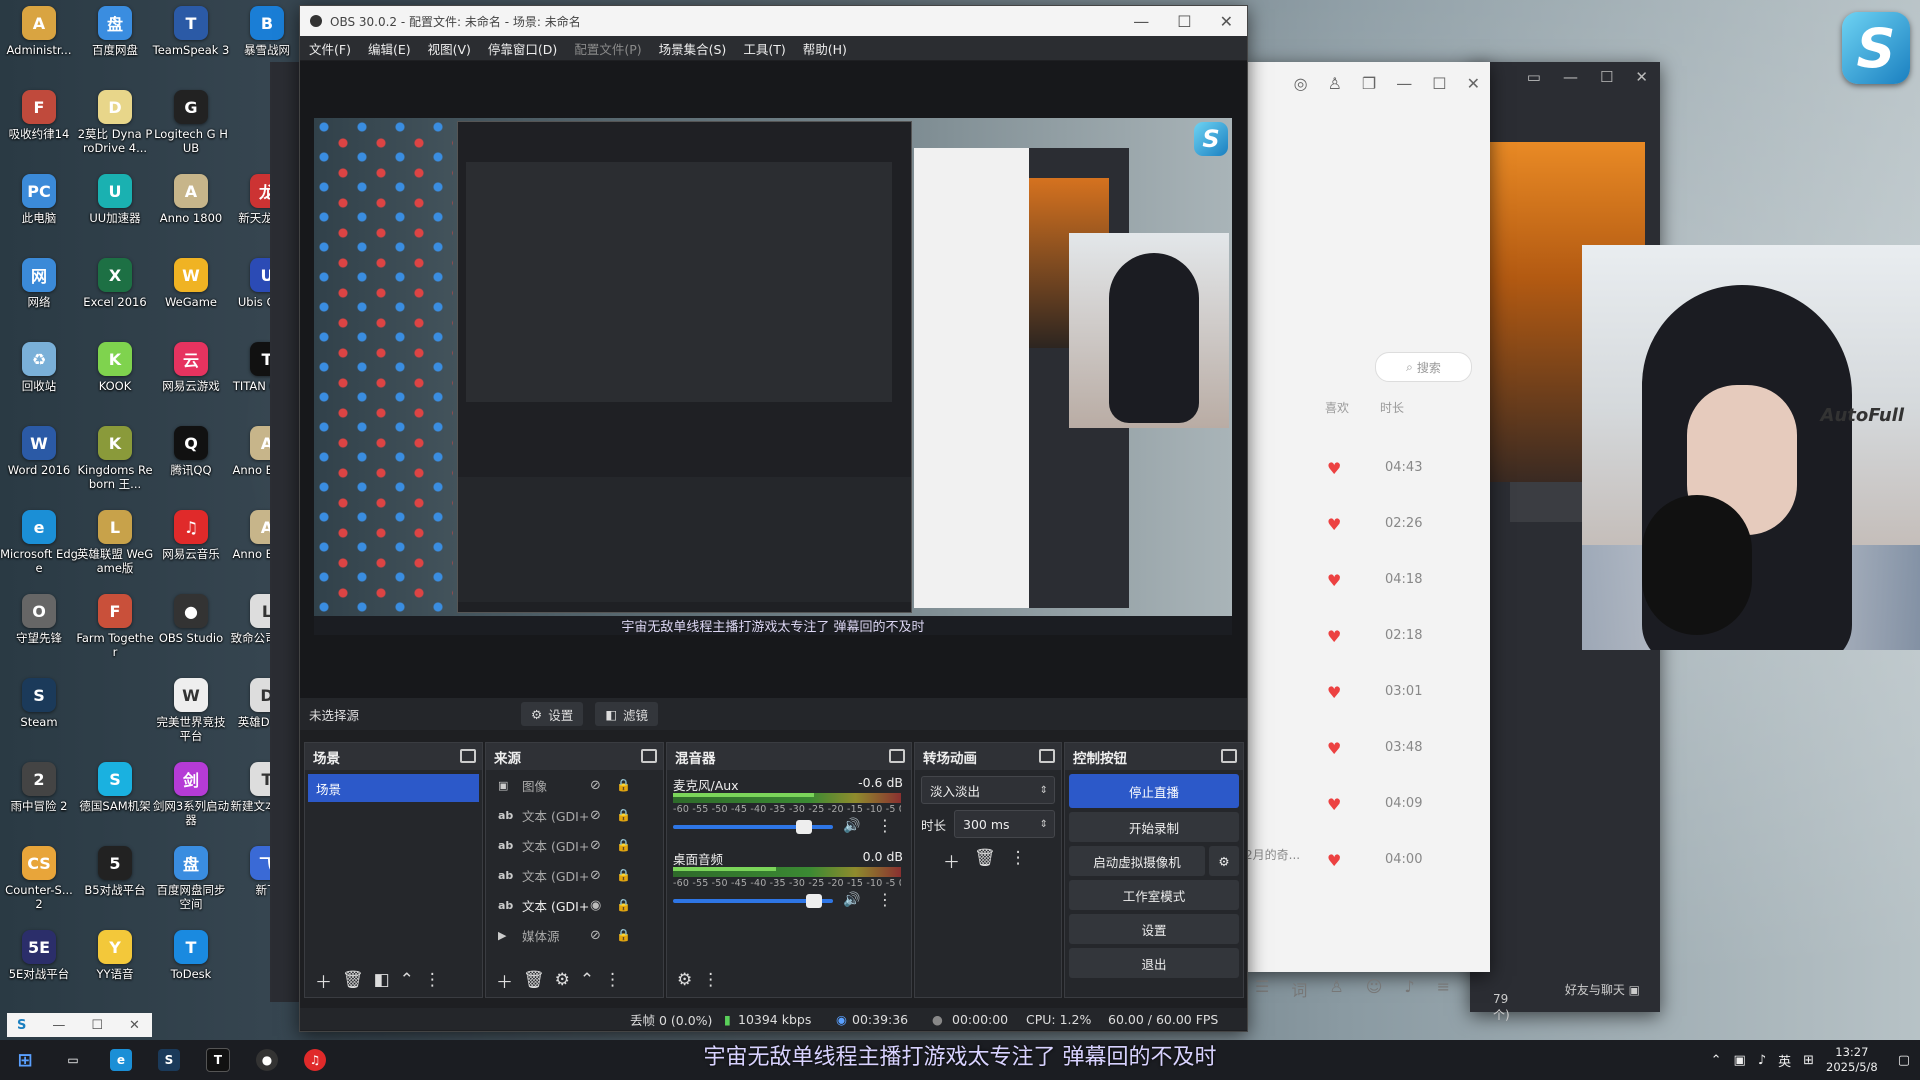  Describe the element at coordinates (115, 871) in the screenshot. I see `desktop-icon: 5 B5对战平台` at that location.